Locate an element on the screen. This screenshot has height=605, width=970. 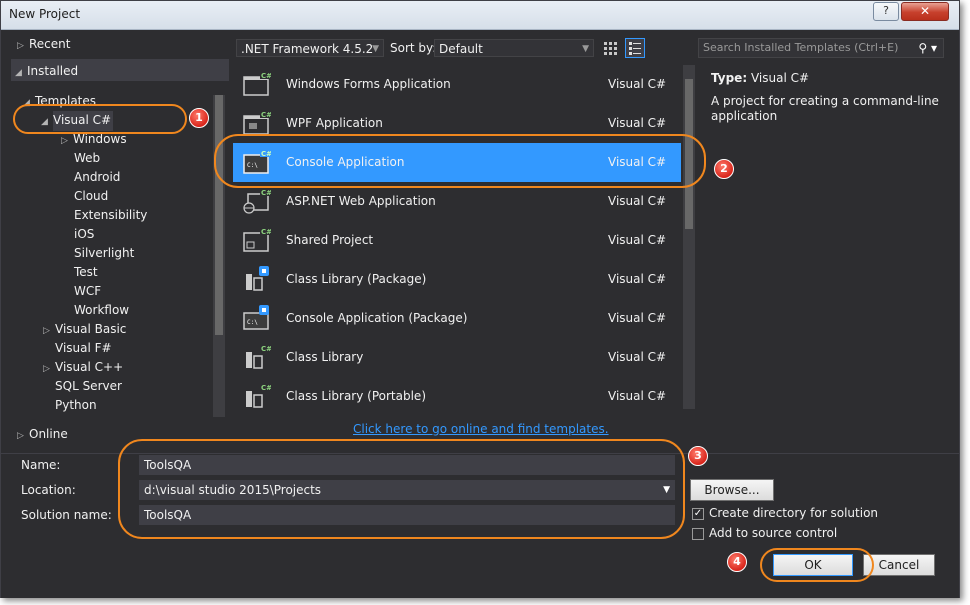
tree-item-visual-fsharp: Visual F# is located at coordinates (83, 348).